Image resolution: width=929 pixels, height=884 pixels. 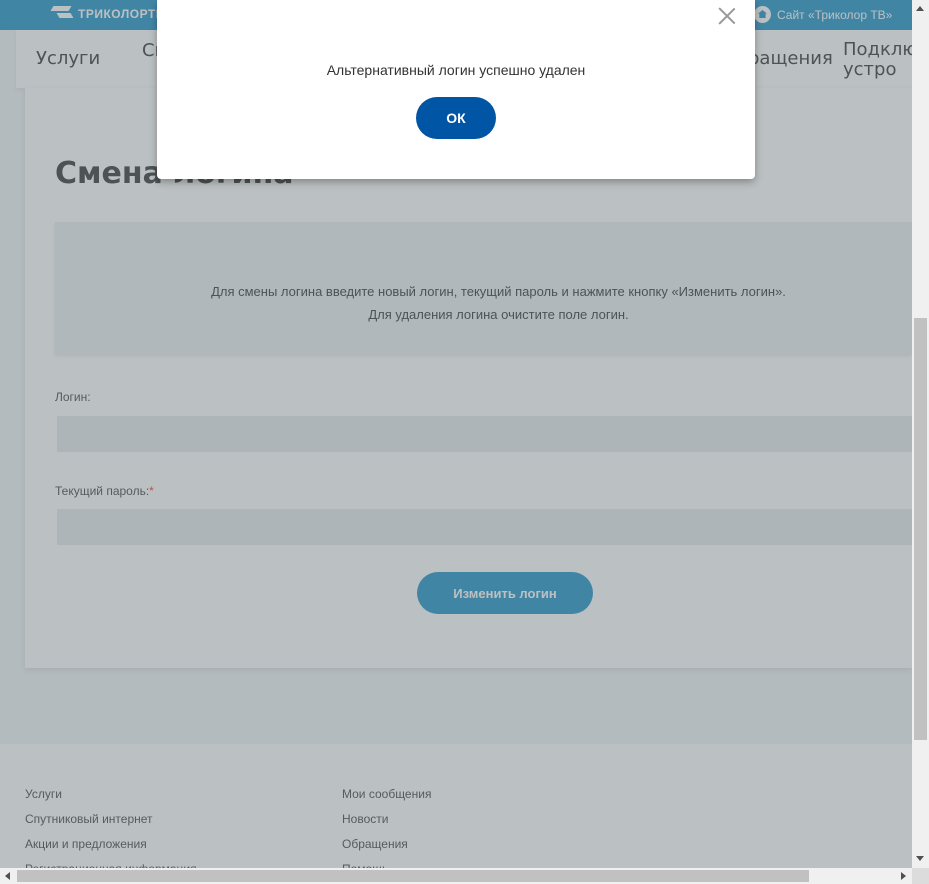 I want to click on scroll-right-arrow-icon, so click(x=903, y=876).